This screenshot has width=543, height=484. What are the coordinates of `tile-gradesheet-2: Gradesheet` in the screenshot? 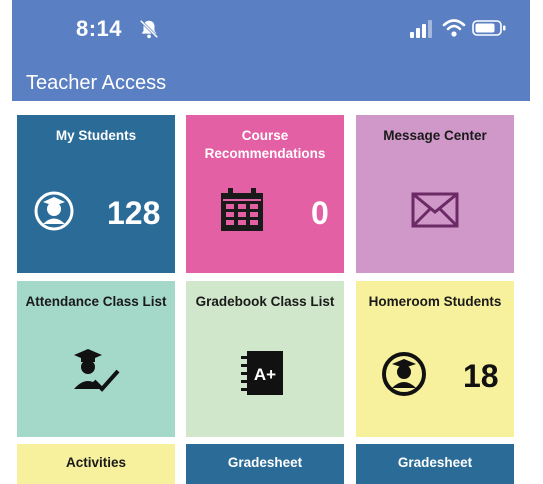 It's located at (435, 464).